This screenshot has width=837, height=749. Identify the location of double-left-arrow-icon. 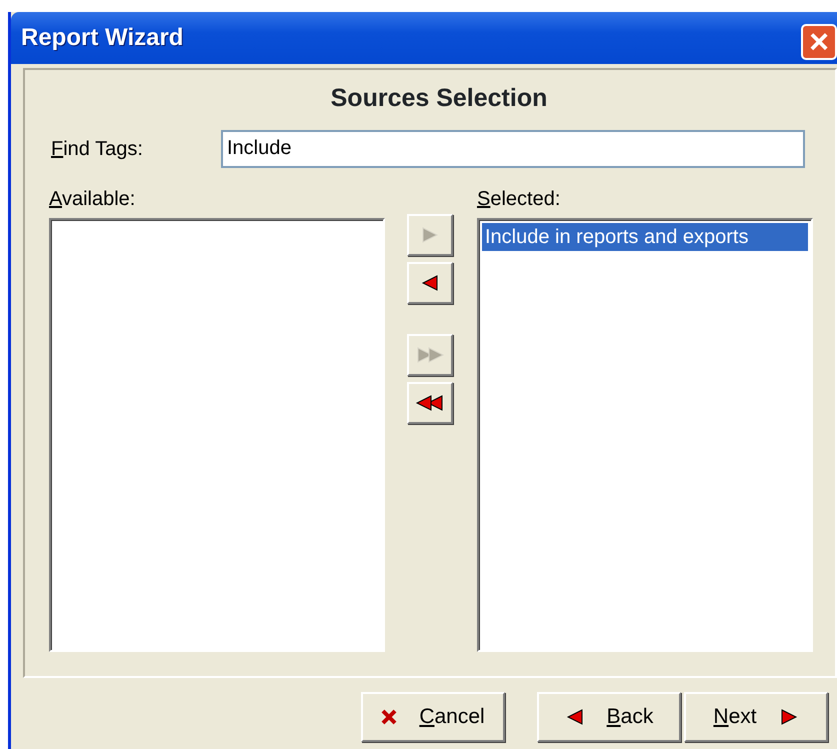
(430, 402).